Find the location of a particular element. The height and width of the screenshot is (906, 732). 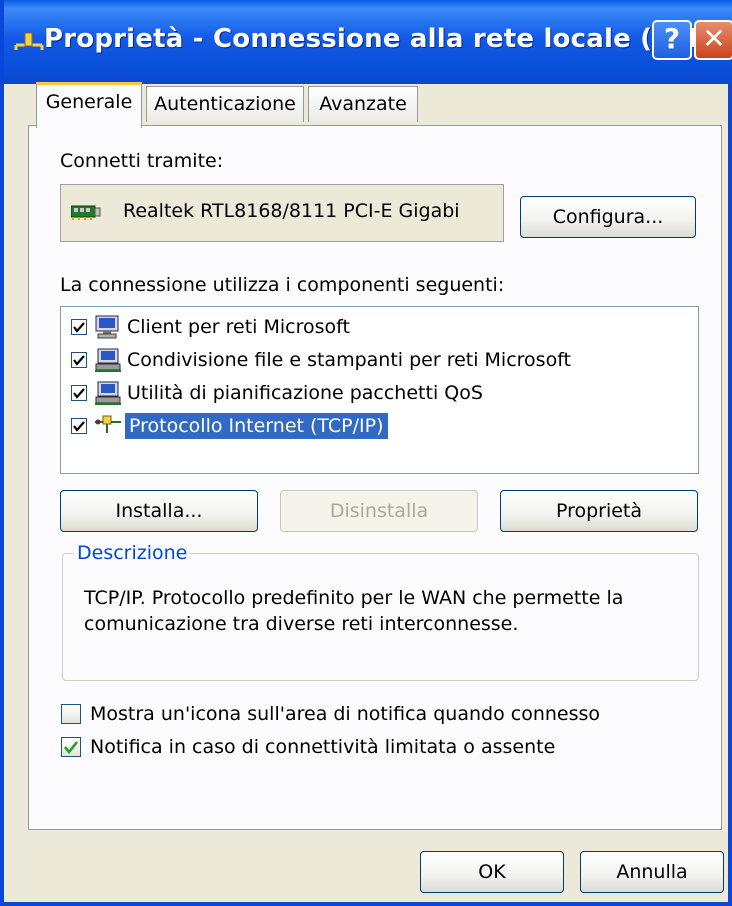

uninstall-button: Disinstalla is located at coordinates (379, 511).